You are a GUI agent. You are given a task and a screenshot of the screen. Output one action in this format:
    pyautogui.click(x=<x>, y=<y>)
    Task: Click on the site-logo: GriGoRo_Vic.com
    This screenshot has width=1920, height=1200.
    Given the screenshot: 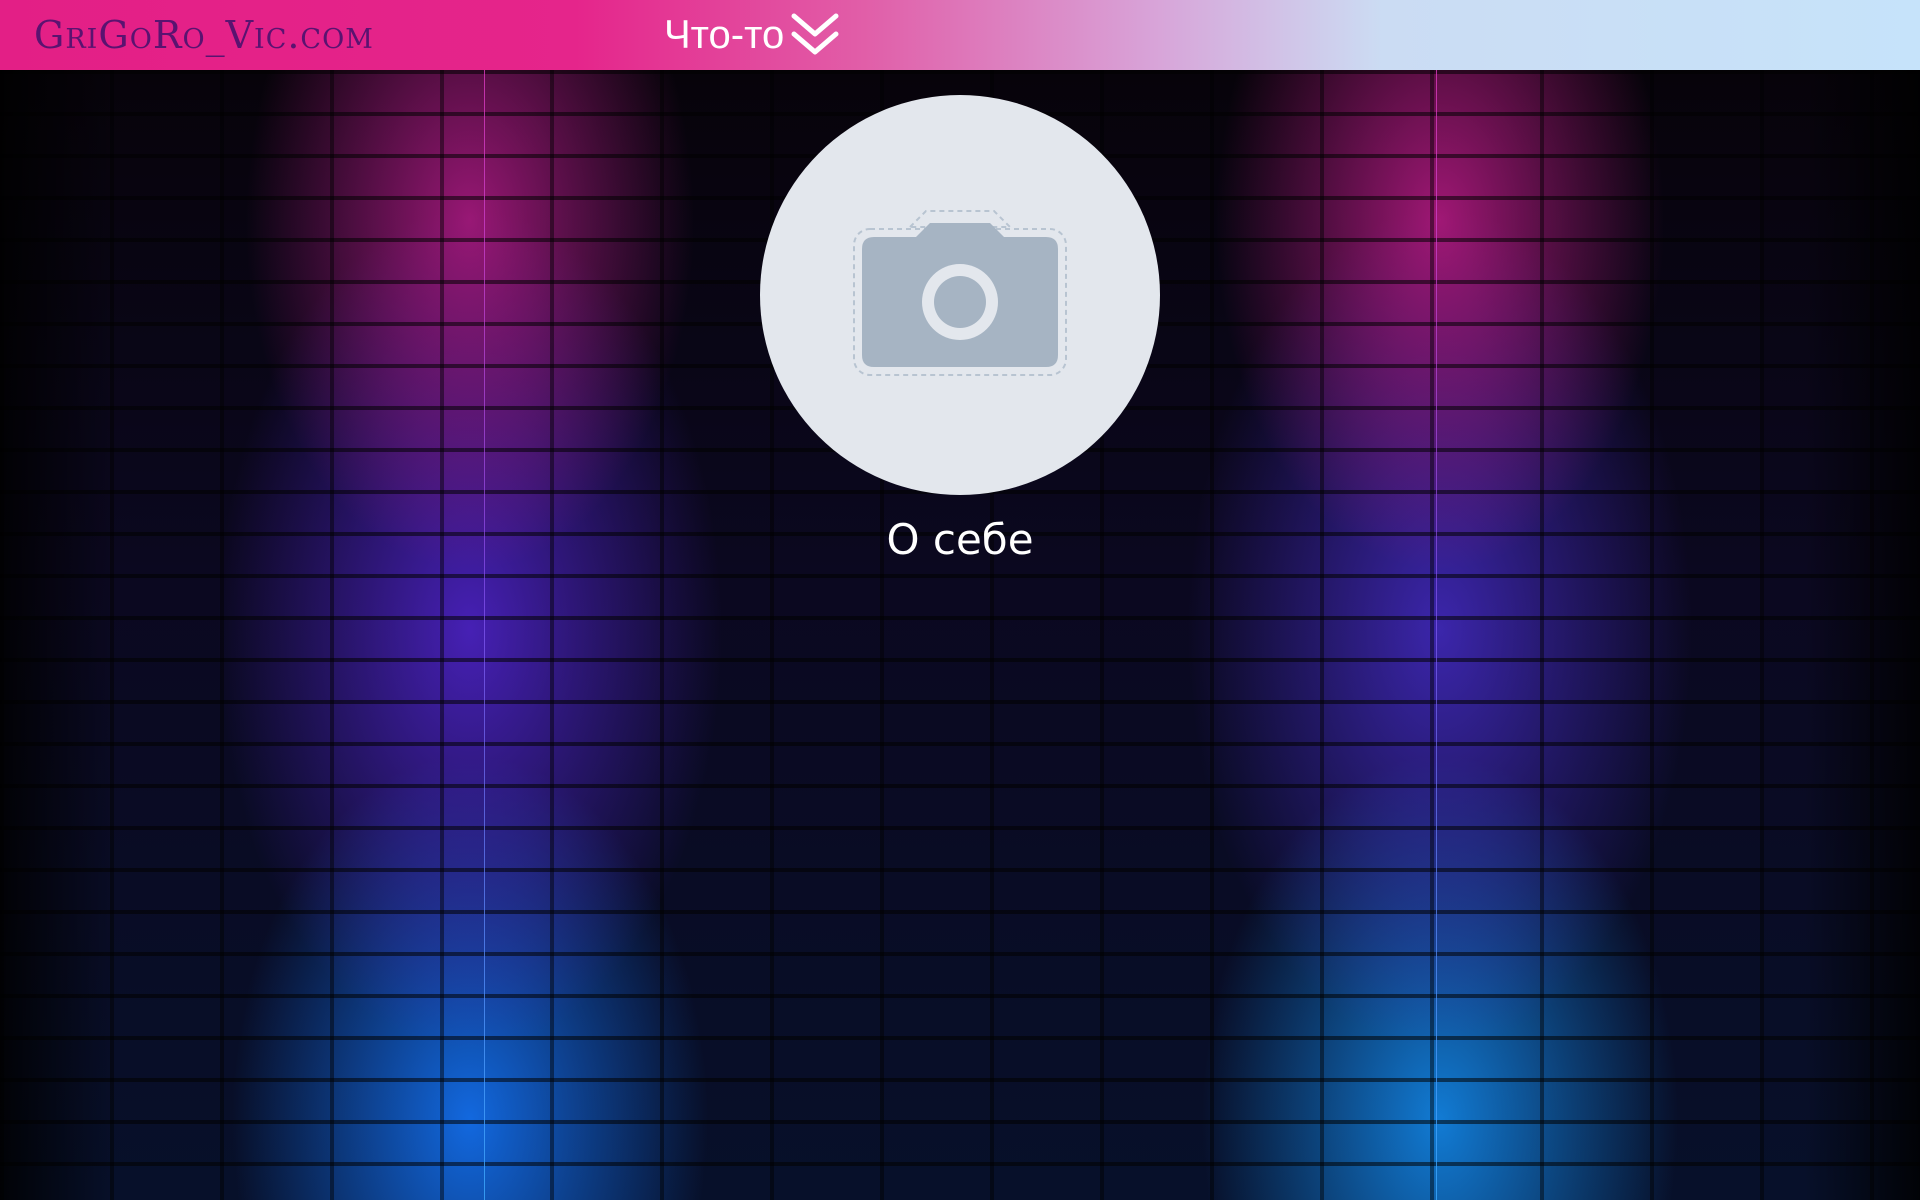 What is the action you would take?
    pyautogui.click(x=204, y=35)
    